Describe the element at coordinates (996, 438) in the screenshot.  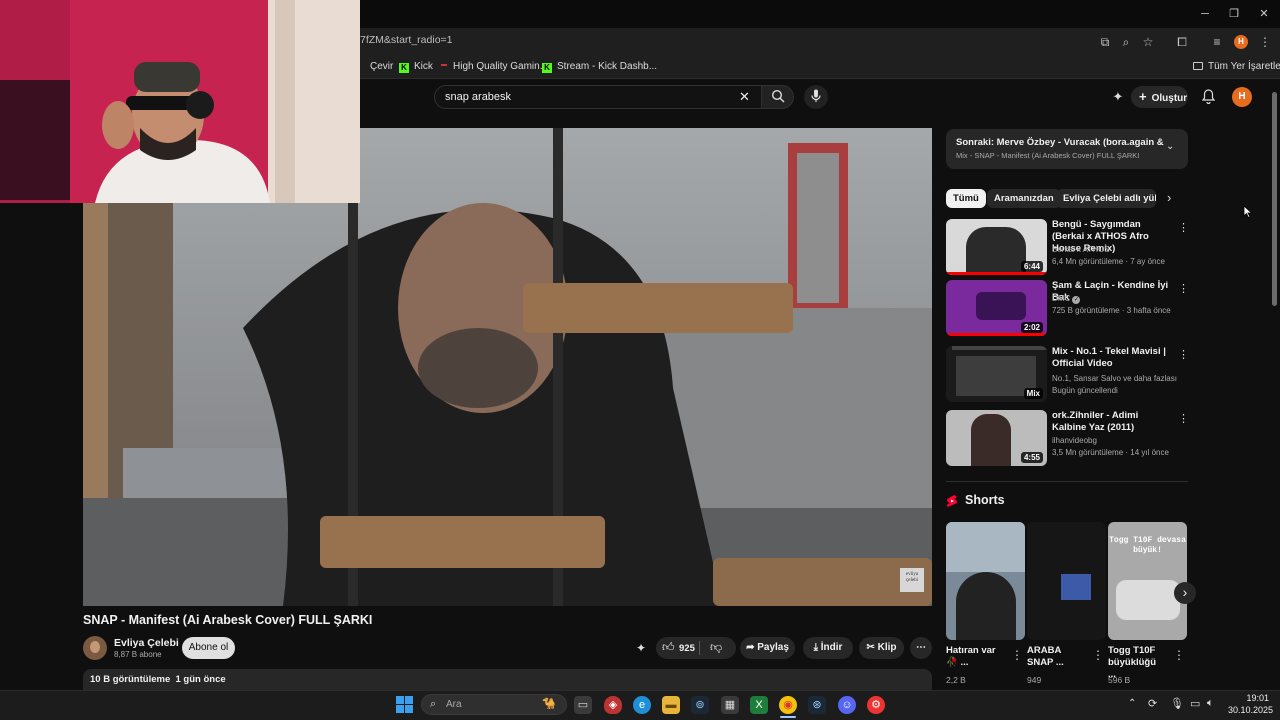
I see `video-thumbnail: 4:55` at that location.